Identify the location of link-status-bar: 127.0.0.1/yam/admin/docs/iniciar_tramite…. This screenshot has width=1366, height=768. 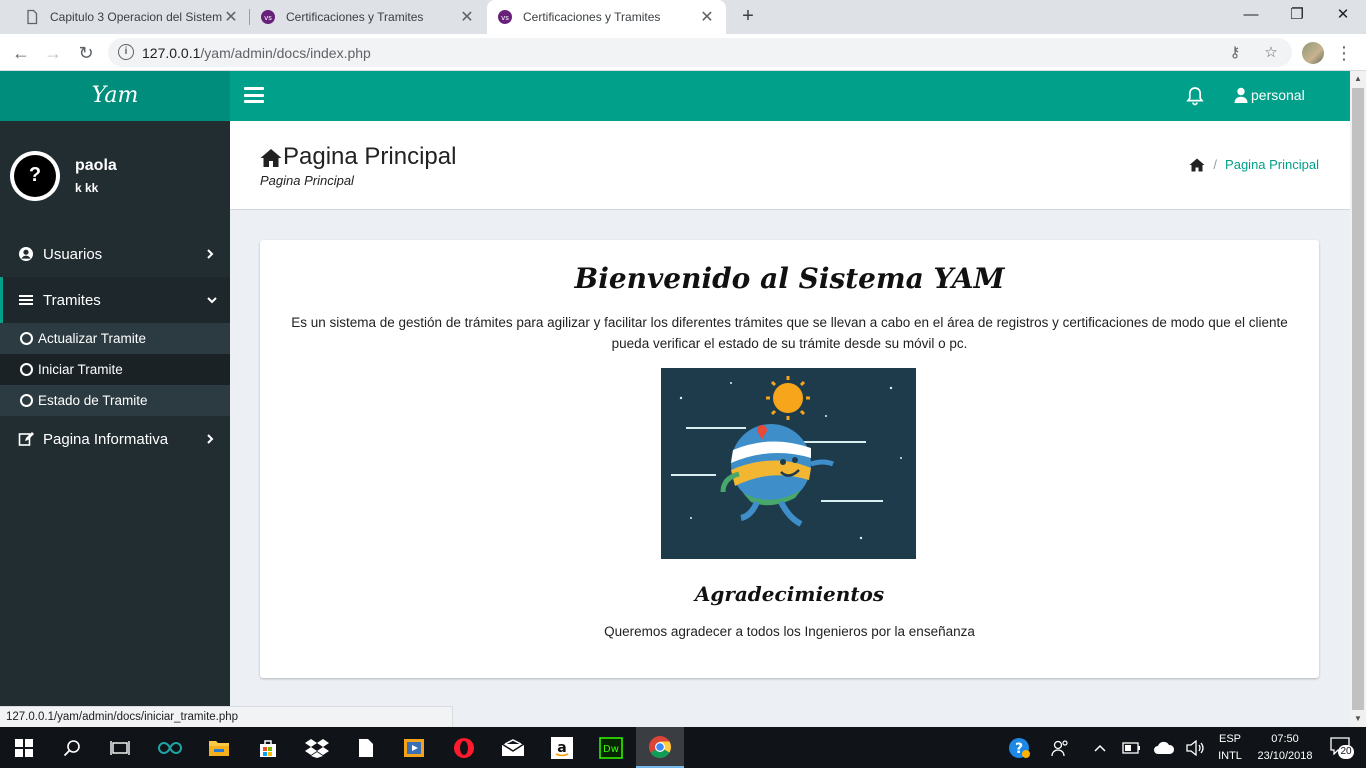
(226, 716).